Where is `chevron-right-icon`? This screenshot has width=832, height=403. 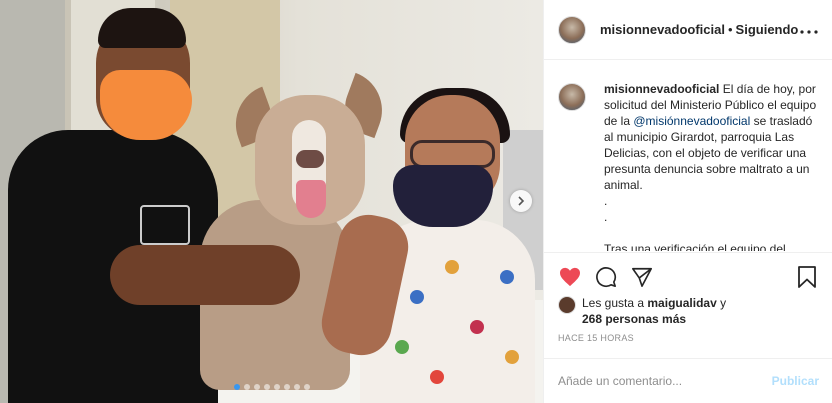 chevron-right-icon is located at coordinates (521, 201).